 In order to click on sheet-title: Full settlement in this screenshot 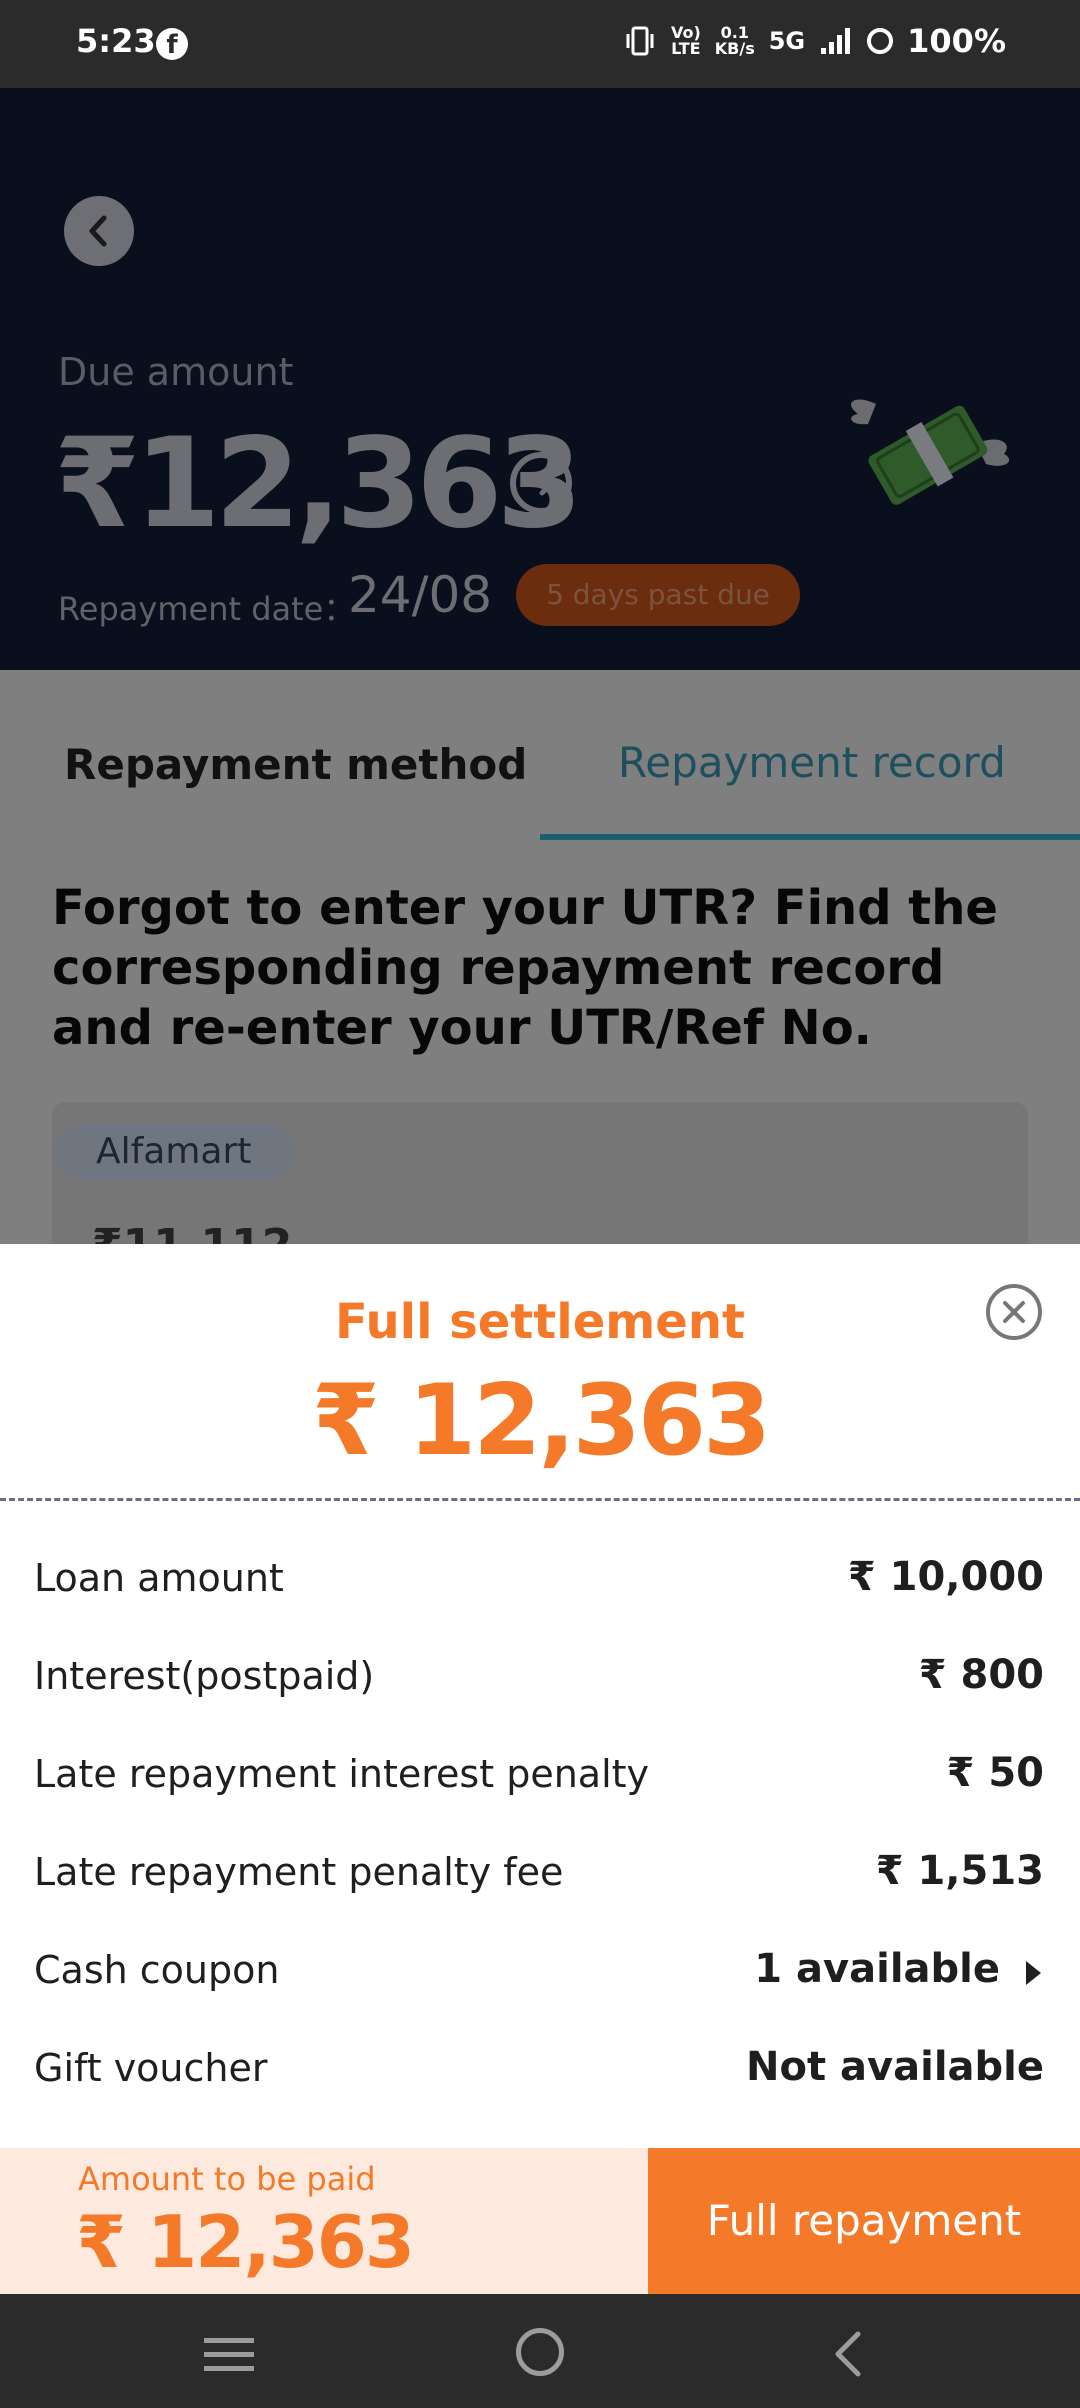, I will do `click(540, 1322)`.